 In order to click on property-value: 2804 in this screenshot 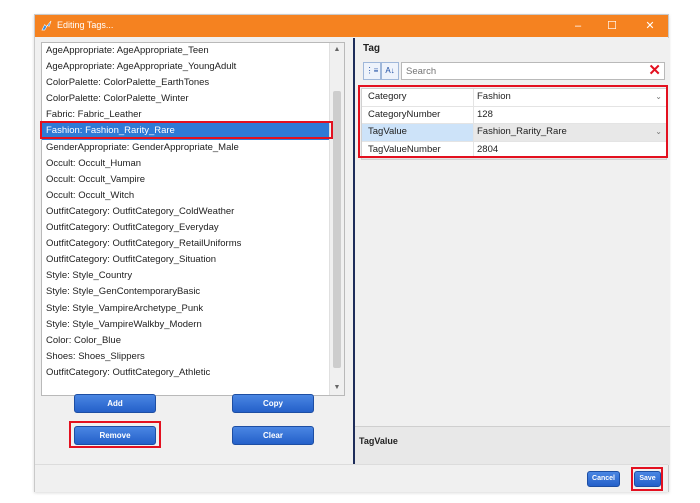, I will do `click(570, 150)`.